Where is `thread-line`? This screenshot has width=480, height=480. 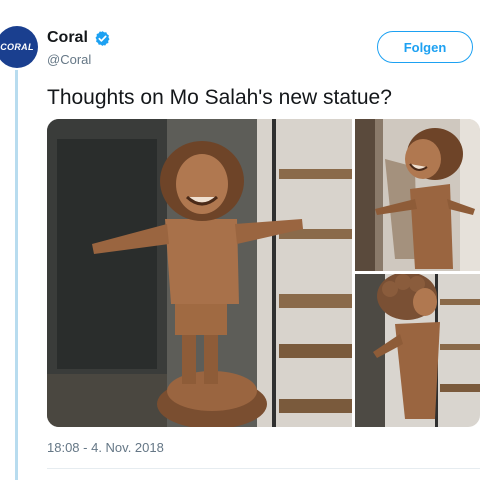
thread-line is located at coordinates (16, 275).